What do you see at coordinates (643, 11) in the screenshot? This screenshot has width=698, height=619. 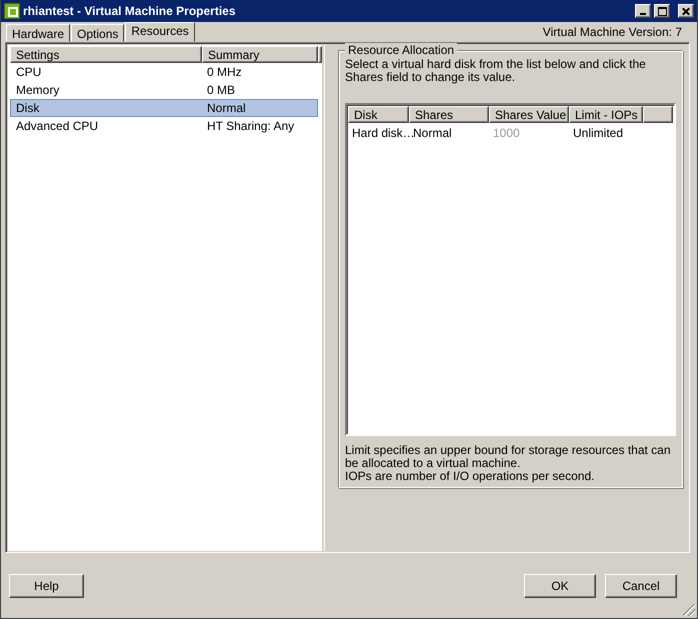 I see `minimize-button` at bounding box center [643, 11].